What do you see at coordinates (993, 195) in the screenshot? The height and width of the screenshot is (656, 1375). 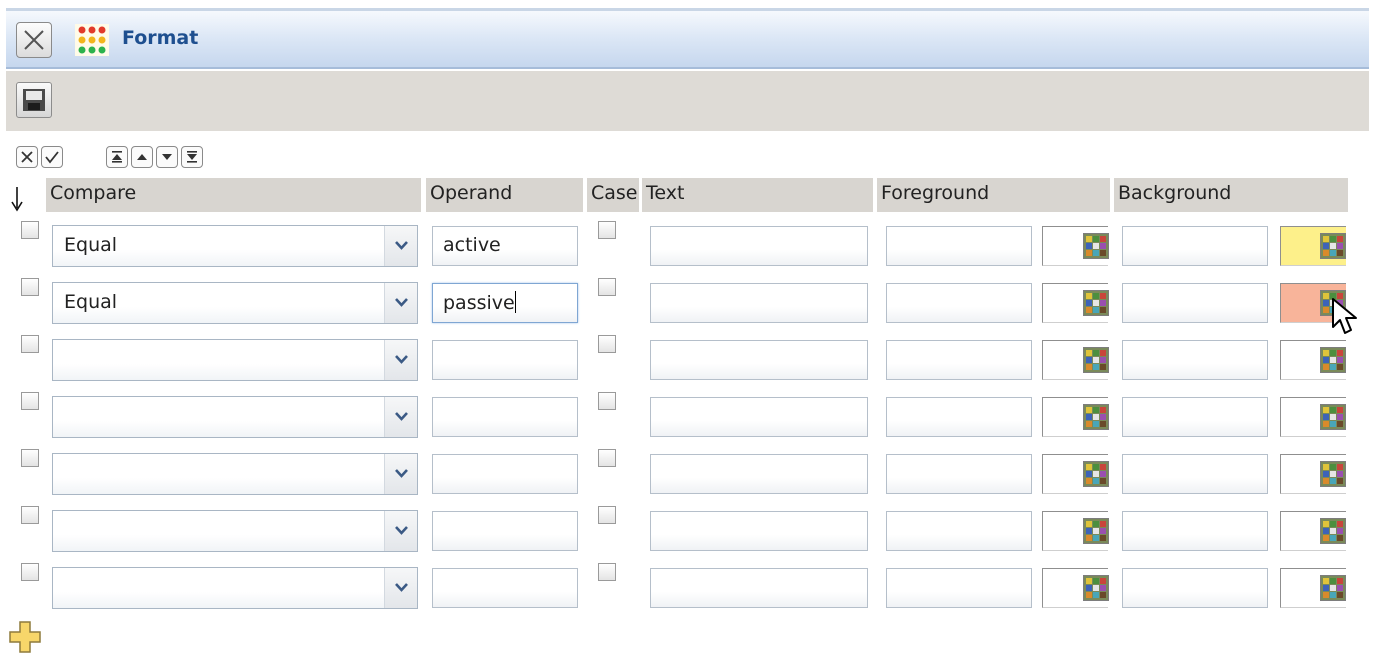 I see `header-foreground: Foreground` at bounding box center [993, 195].